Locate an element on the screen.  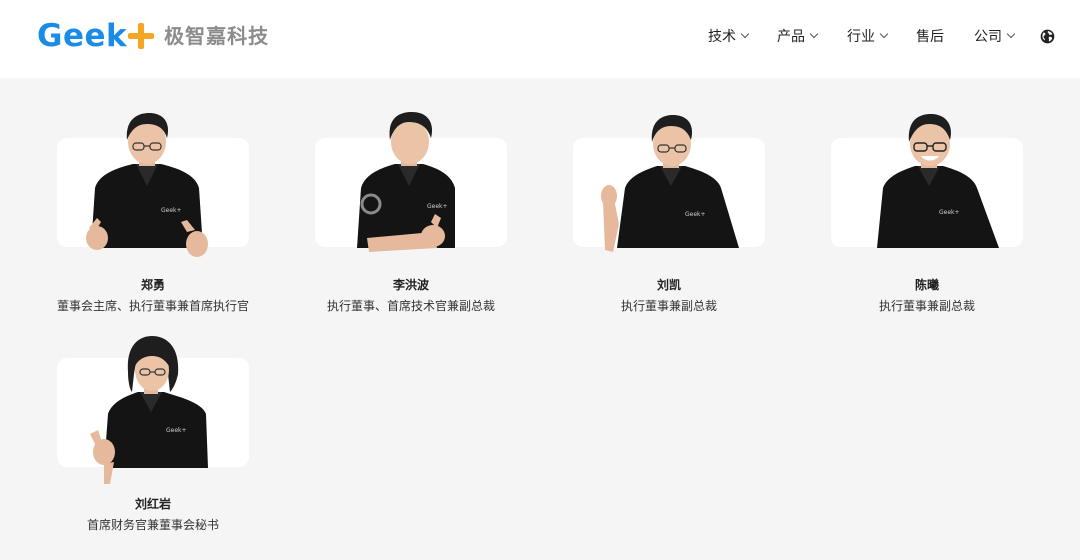
team-member-name: 陈曦 is located at coordinates (926, 285).